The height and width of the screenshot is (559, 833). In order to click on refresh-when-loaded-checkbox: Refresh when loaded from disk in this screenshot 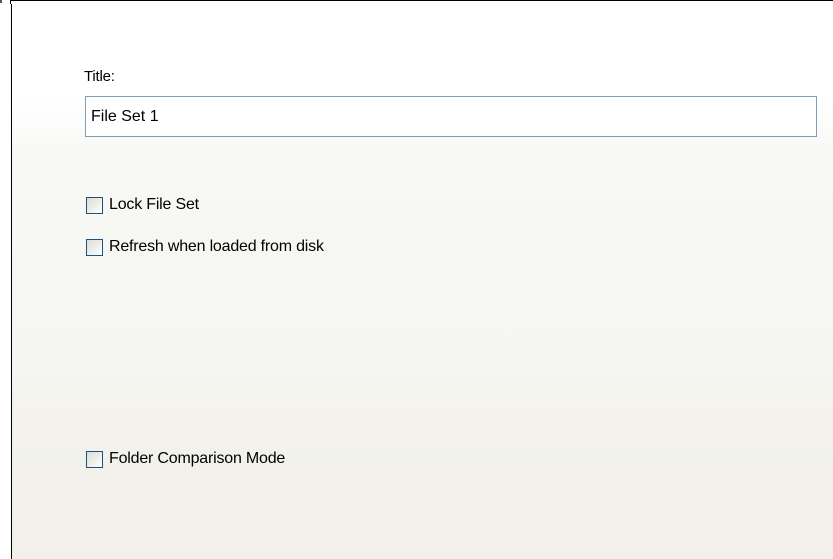, I will do `click(205, 247)`.